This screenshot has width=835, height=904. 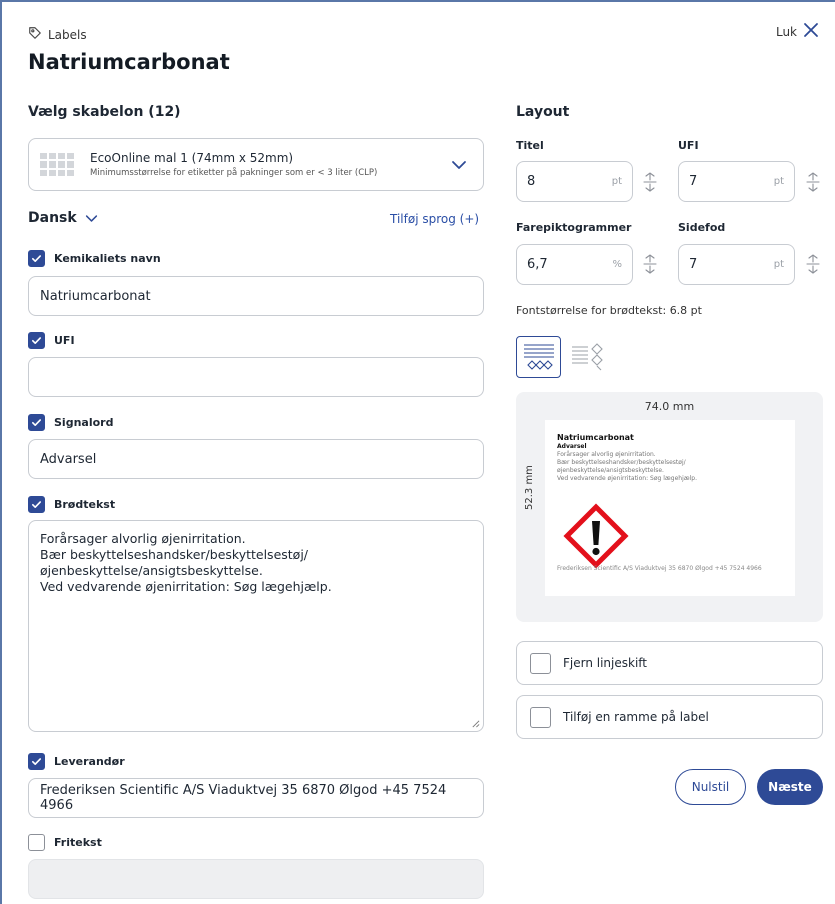 I want to click on free-text-input, so click(x=256, y=879).